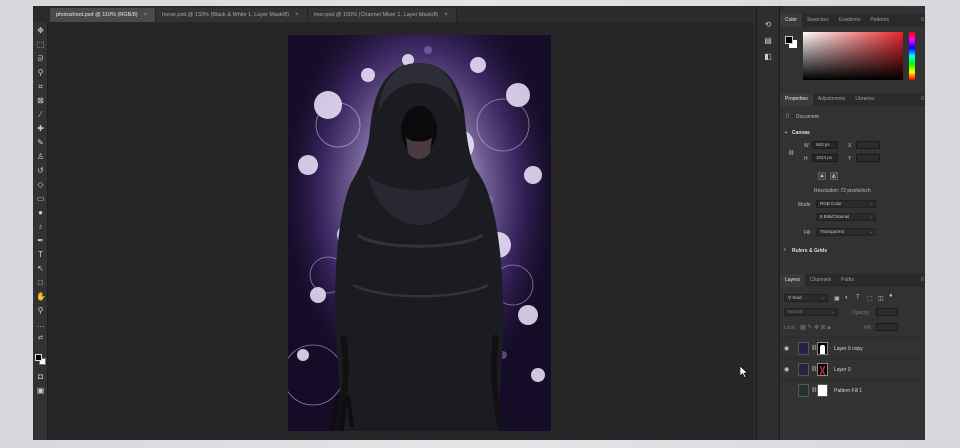 The width and height of the screenshot is (960, 448). I want to click on crop-tool-icon: ⌗, so click(40, 86).